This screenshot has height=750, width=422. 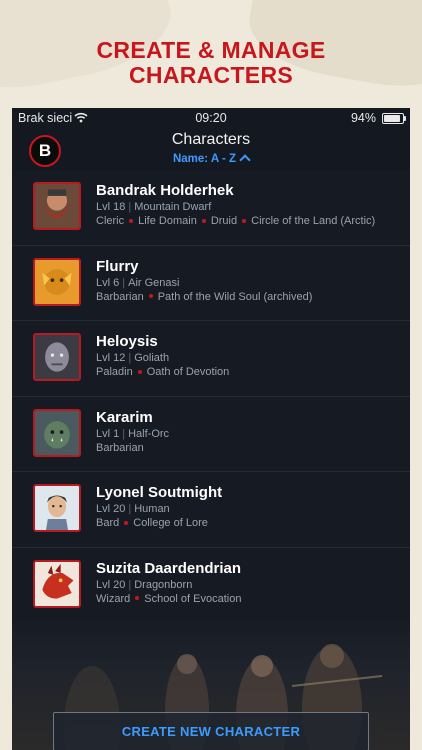 I want to click on sort-label: Name: A - Z, so click(x=204, y=159).